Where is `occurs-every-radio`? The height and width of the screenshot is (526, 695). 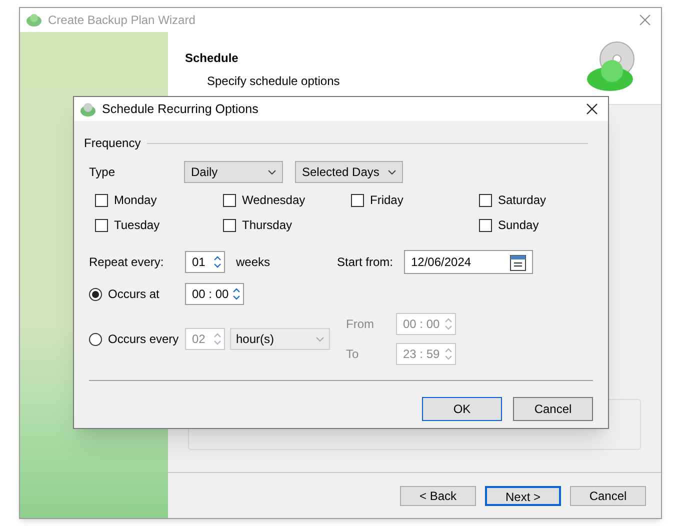 occurs-every-radio is located at coordinates (95, 339).